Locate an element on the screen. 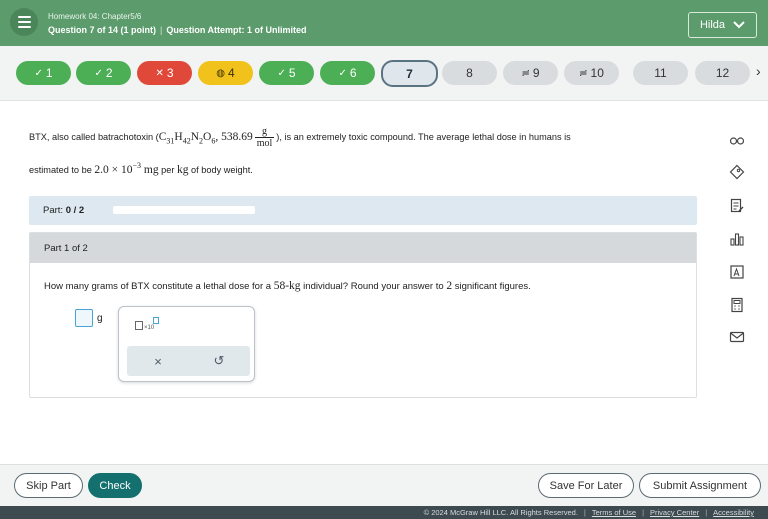  question-pill-3: ✕ 3 is located at coordinates (164, 73).